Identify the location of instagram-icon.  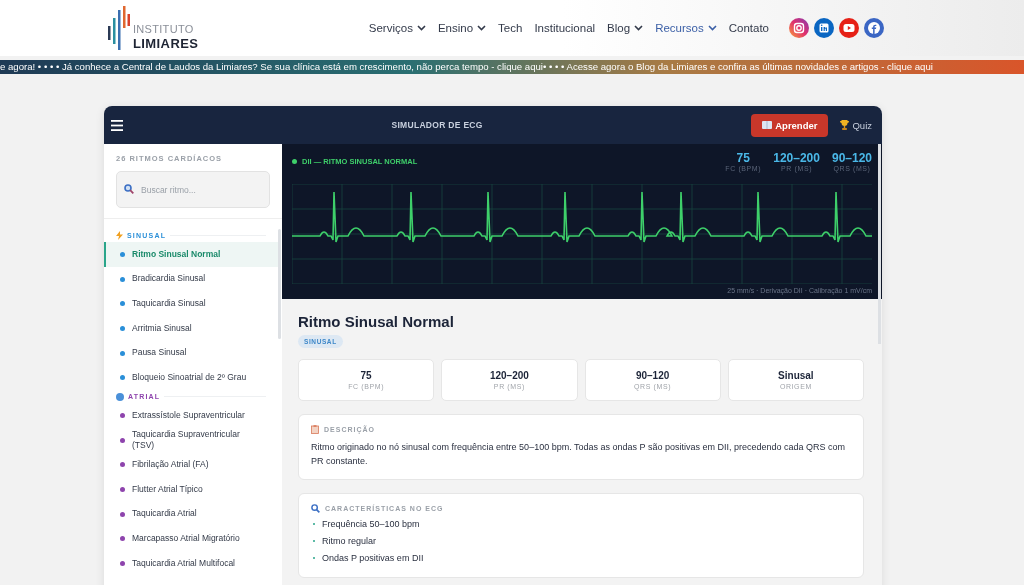
(799, 28).